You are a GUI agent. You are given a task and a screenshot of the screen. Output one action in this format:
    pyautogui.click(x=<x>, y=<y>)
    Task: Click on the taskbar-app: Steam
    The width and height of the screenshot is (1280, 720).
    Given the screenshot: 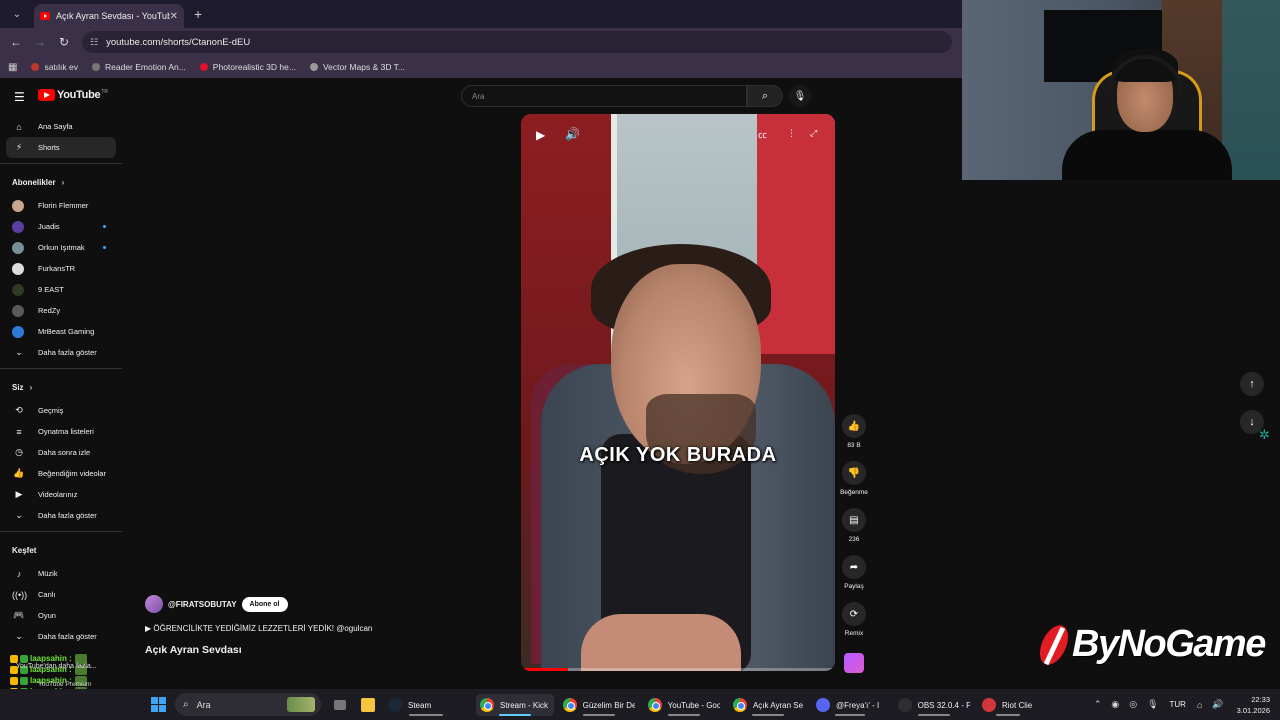 What is the action you would take?
    pyautogui.click(x=426, y=705)
    